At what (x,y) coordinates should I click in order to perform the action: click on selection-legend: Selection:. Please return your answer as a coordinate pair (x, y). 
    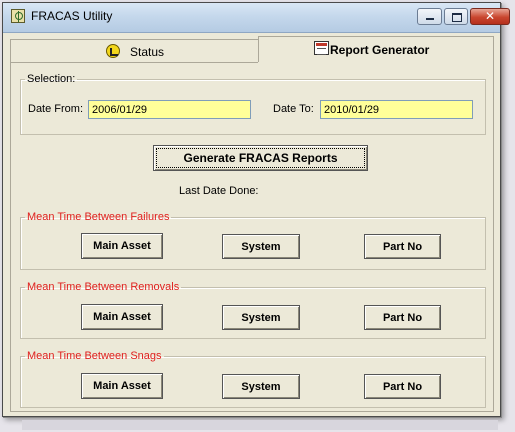
    Looking at the image, I should click on (51, 79).